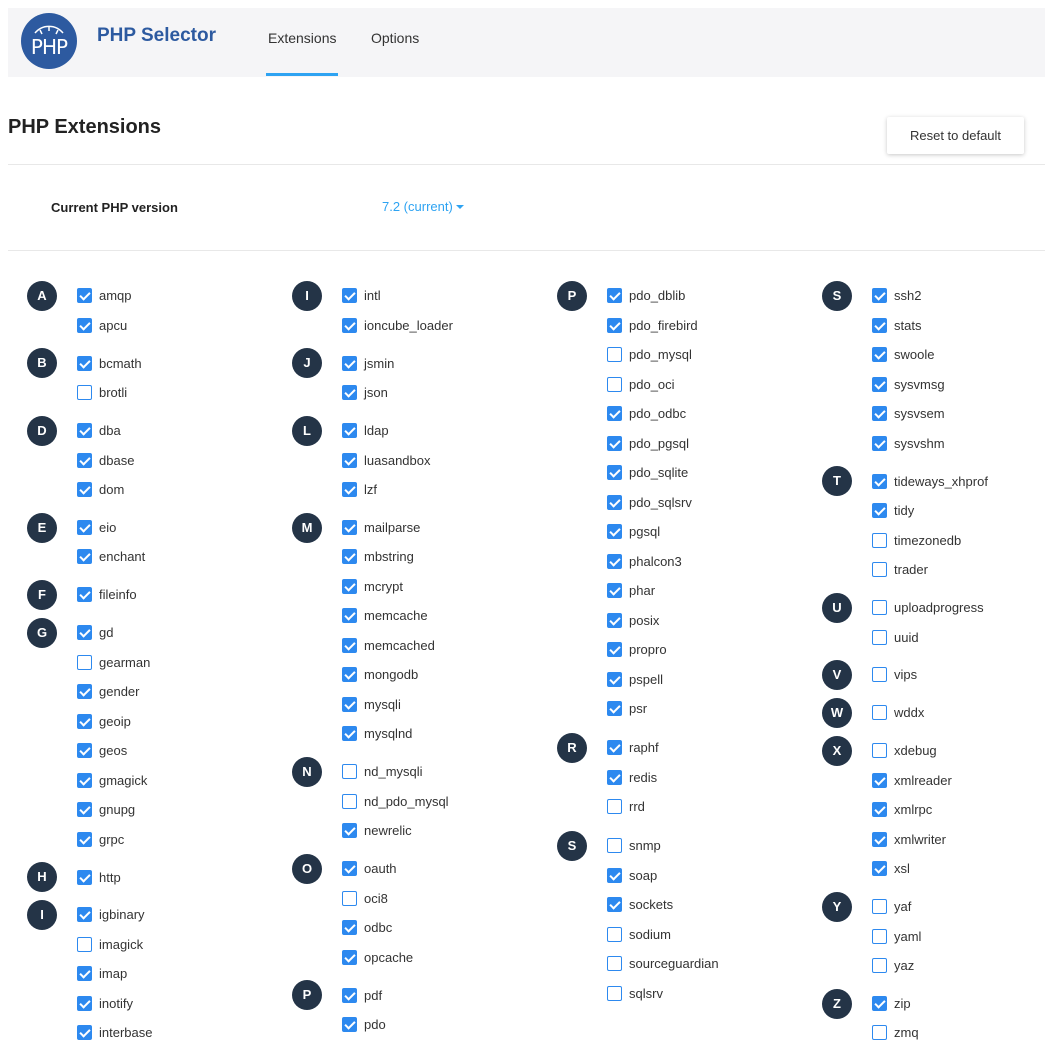 This screenshot has width=1045, height=1048. I want to click on extension-item: mysqli, so click(397, 705).